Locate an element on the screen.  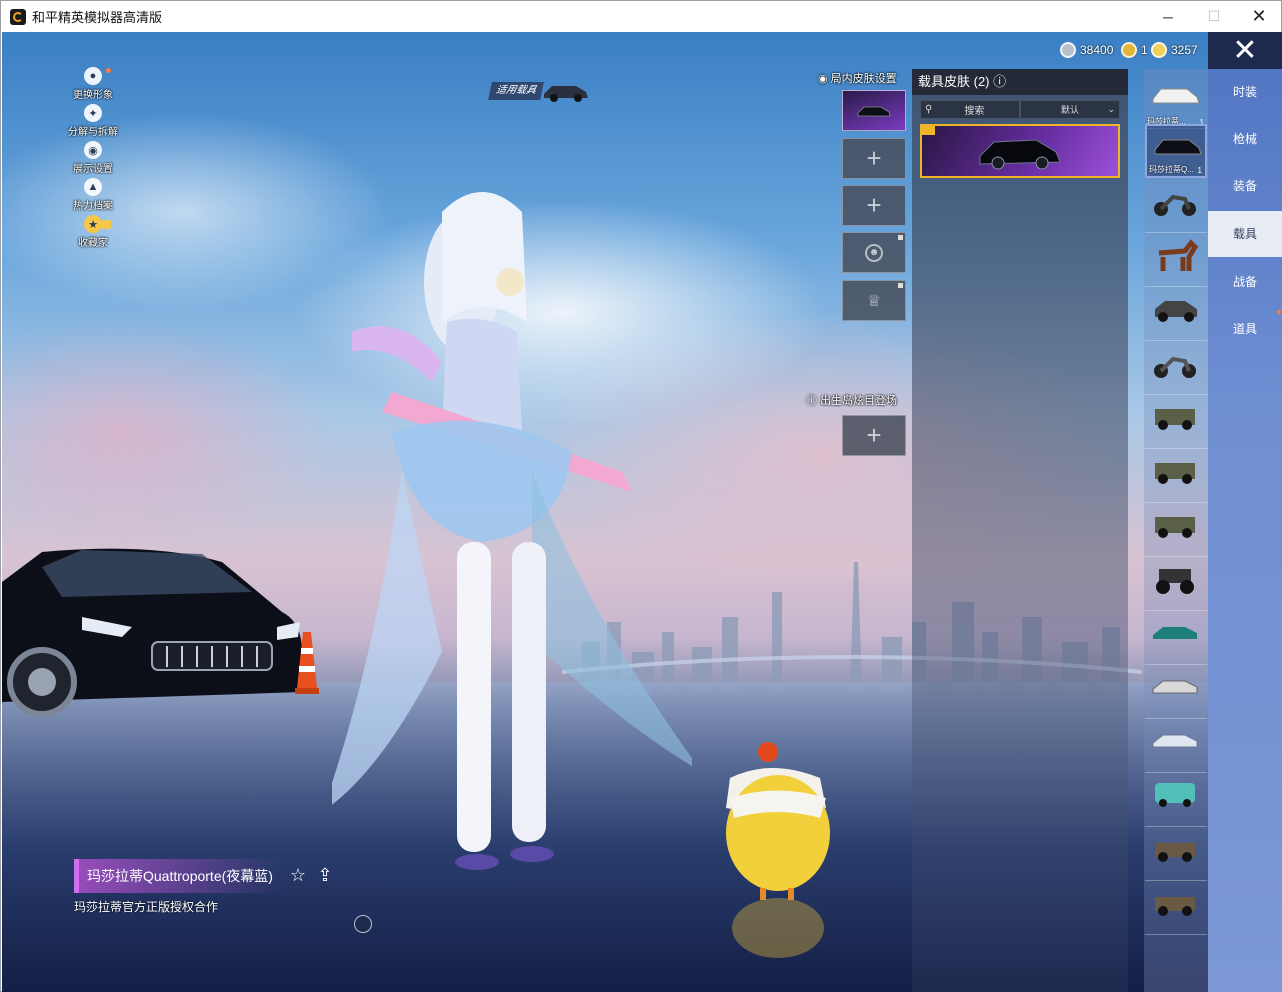
skin-slot-2: + is located at coordinates (874, 158).